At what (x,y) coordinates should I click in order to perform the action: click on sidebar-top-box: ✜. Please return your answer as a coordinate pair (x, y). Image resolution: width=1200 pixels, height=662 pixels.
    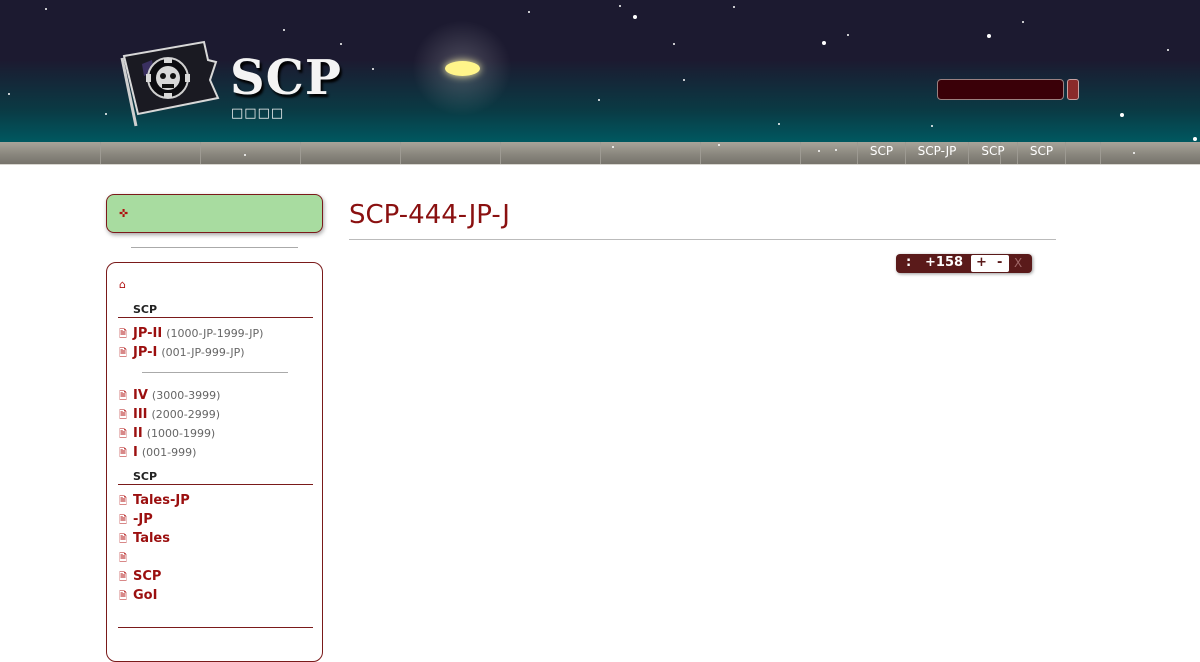
    Looking at the image, I should click on (214, 213).